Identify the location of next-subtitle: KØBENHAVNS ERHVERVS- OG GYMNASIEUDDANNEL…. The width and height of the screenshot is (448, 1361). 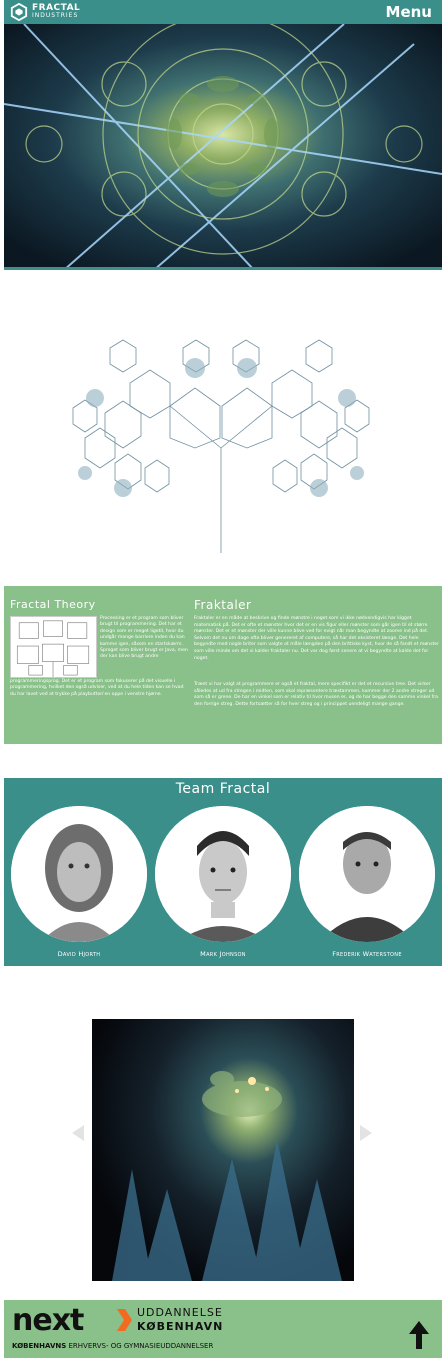
(112, 1346).